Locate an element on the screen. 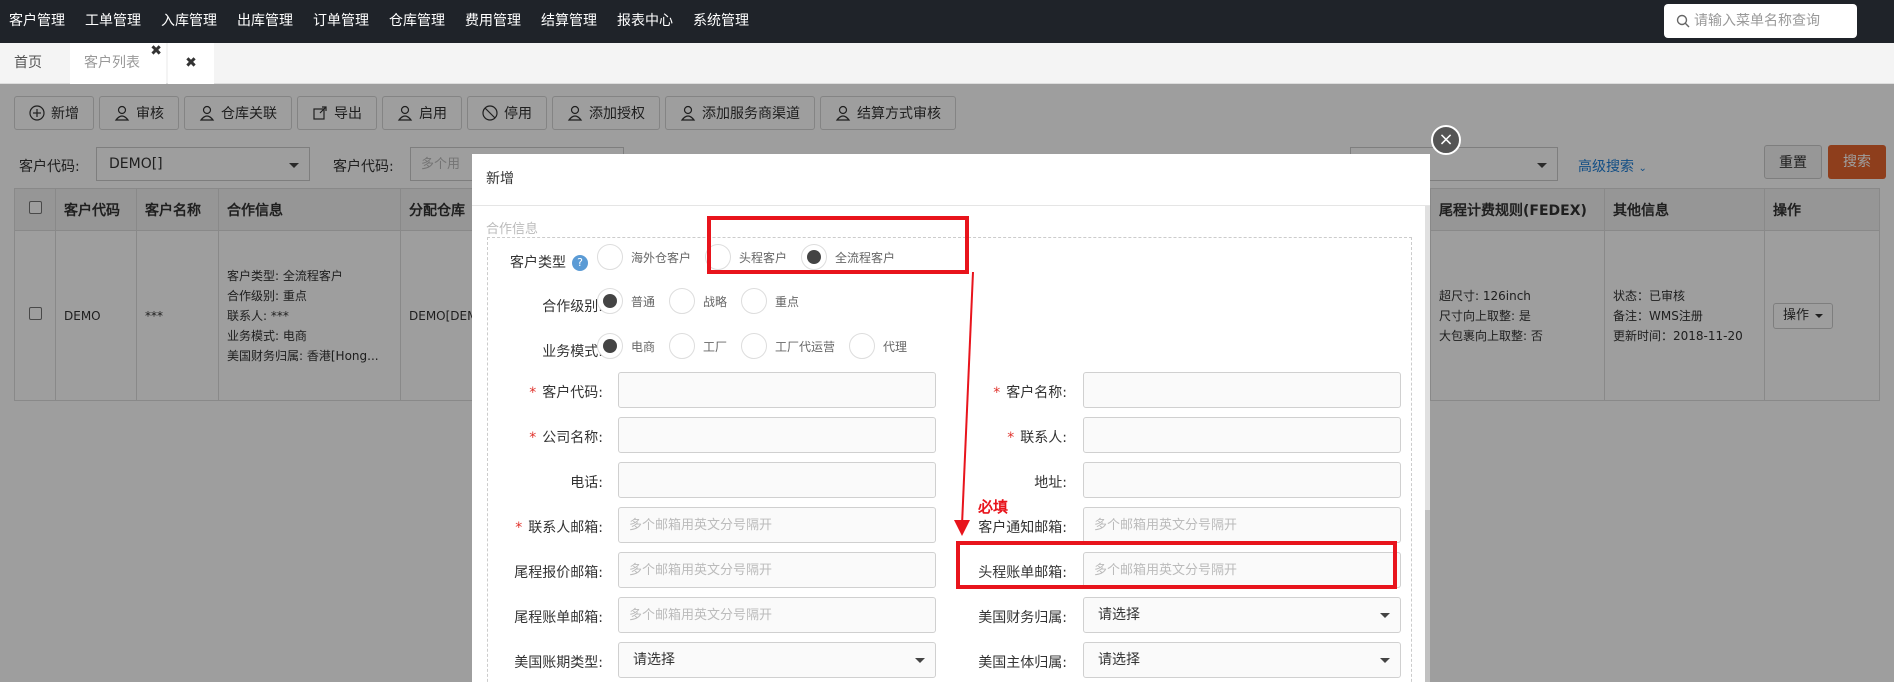  radio-strategic: 战略 is located at coordinates (698, 301).